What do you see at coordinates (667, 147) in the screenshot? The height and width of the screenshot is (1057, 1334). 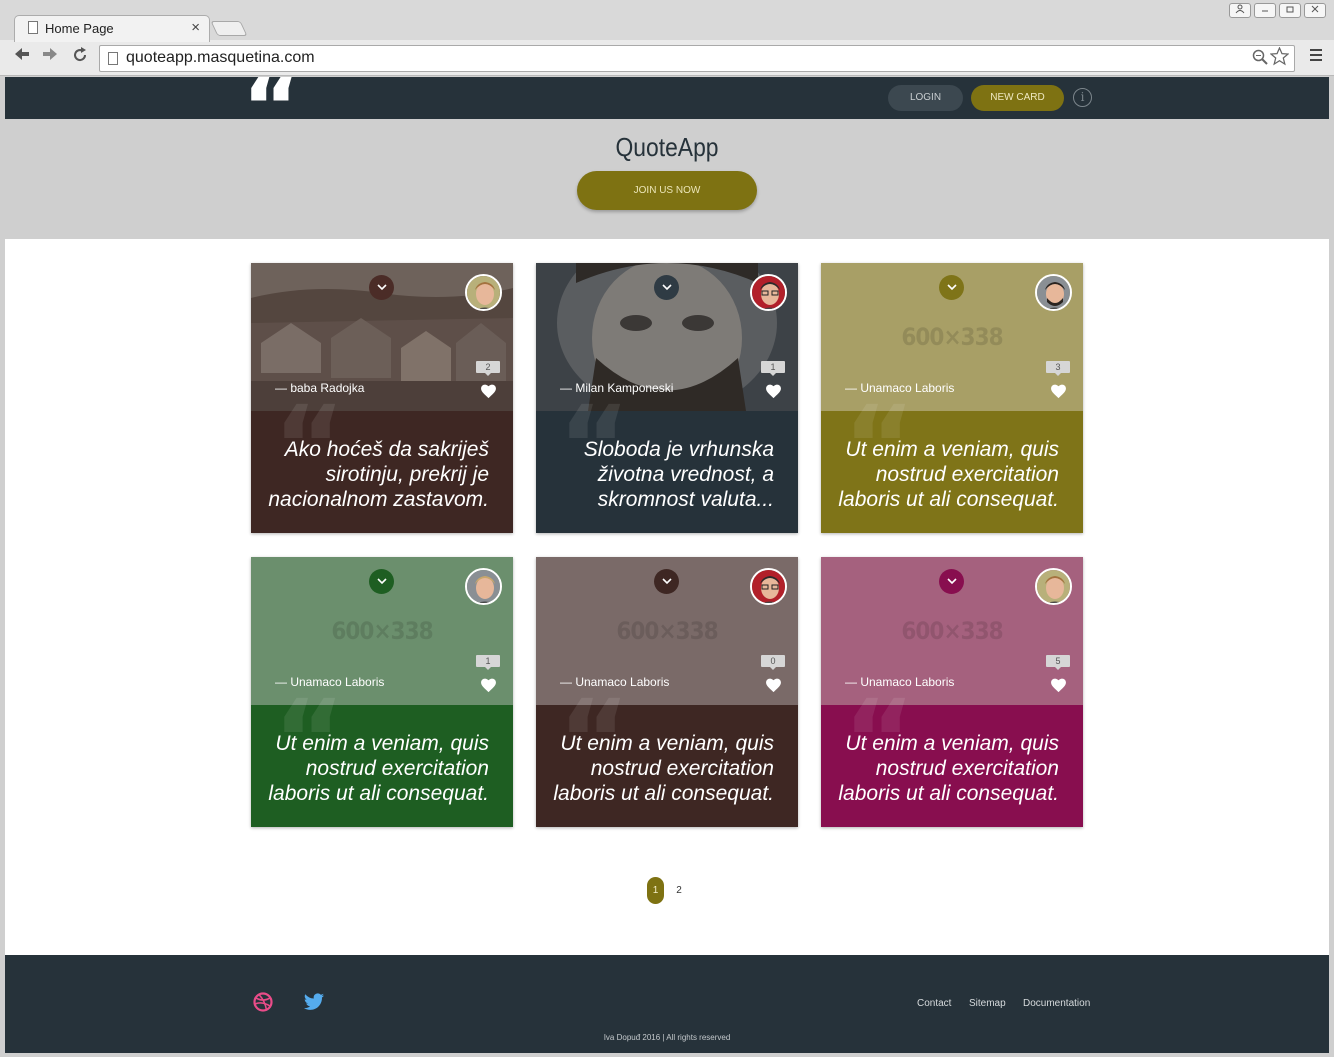 I see `page-title: QuoteApp` at bounding box center [667, 147].